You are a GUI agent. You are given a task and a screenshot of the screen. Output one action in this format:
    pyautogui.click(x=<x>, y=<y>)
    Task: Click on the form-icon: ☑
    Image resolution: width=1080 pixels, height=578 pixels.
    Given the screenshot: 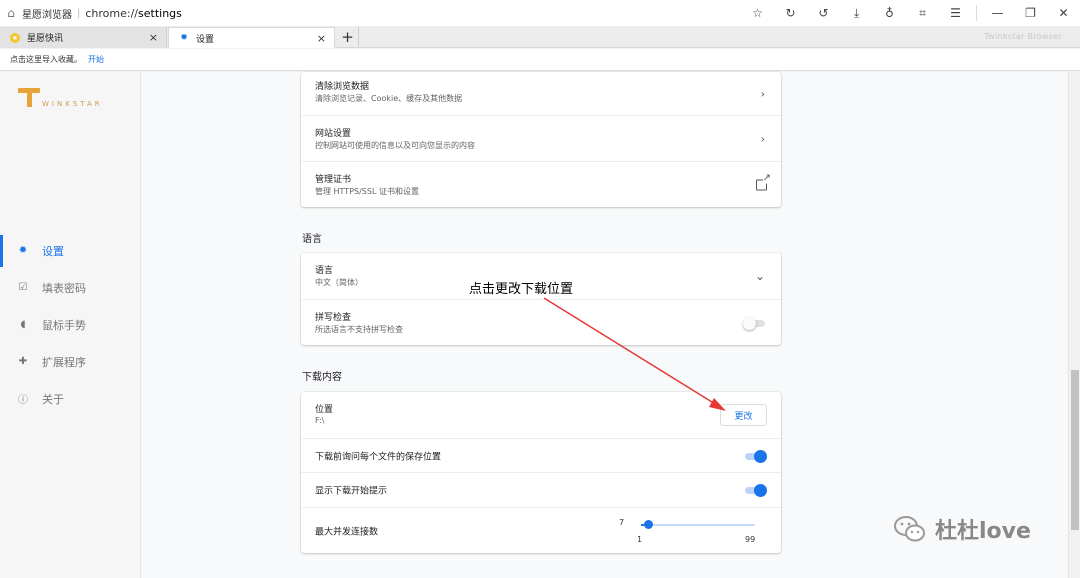 What is the action you would take?
    pyautogui.click(x=23, y=287)
    